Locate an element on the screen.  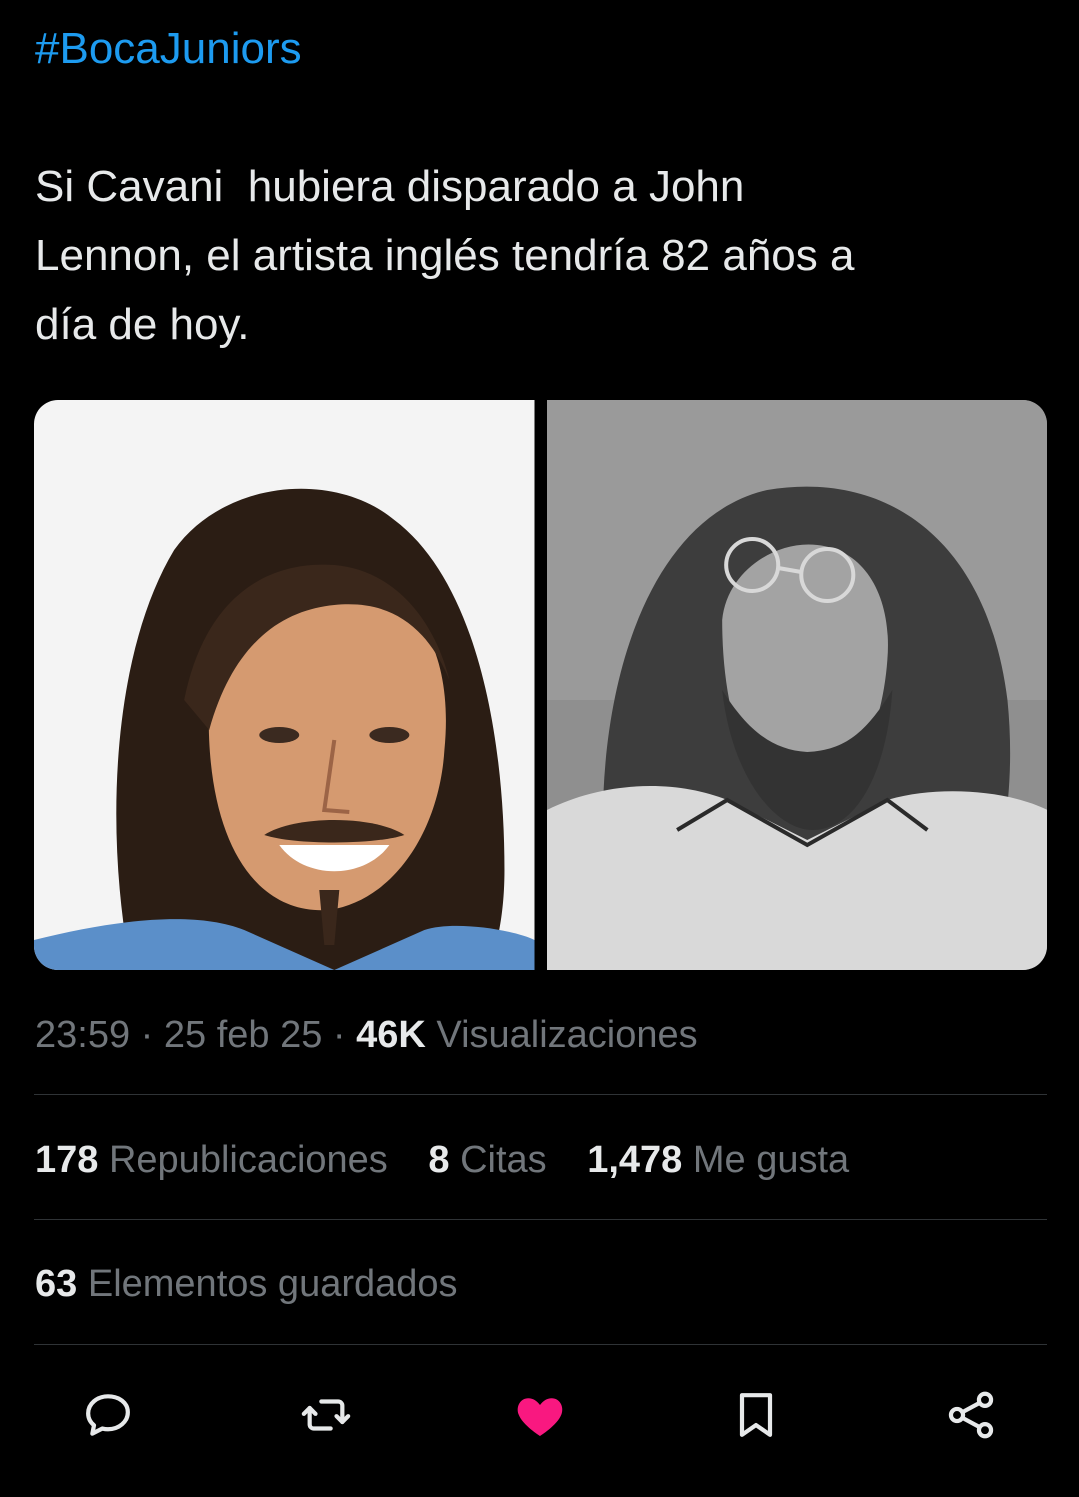
likes-label: Me gusta is located at coordinates (771, 1160).